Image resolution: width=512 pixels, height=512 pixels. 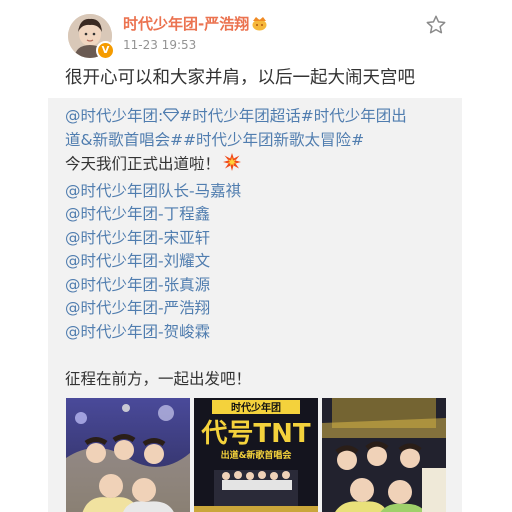 I want to click on topic-link: #时代少年团超话#时代少年团出, so click(x=292, y=116).